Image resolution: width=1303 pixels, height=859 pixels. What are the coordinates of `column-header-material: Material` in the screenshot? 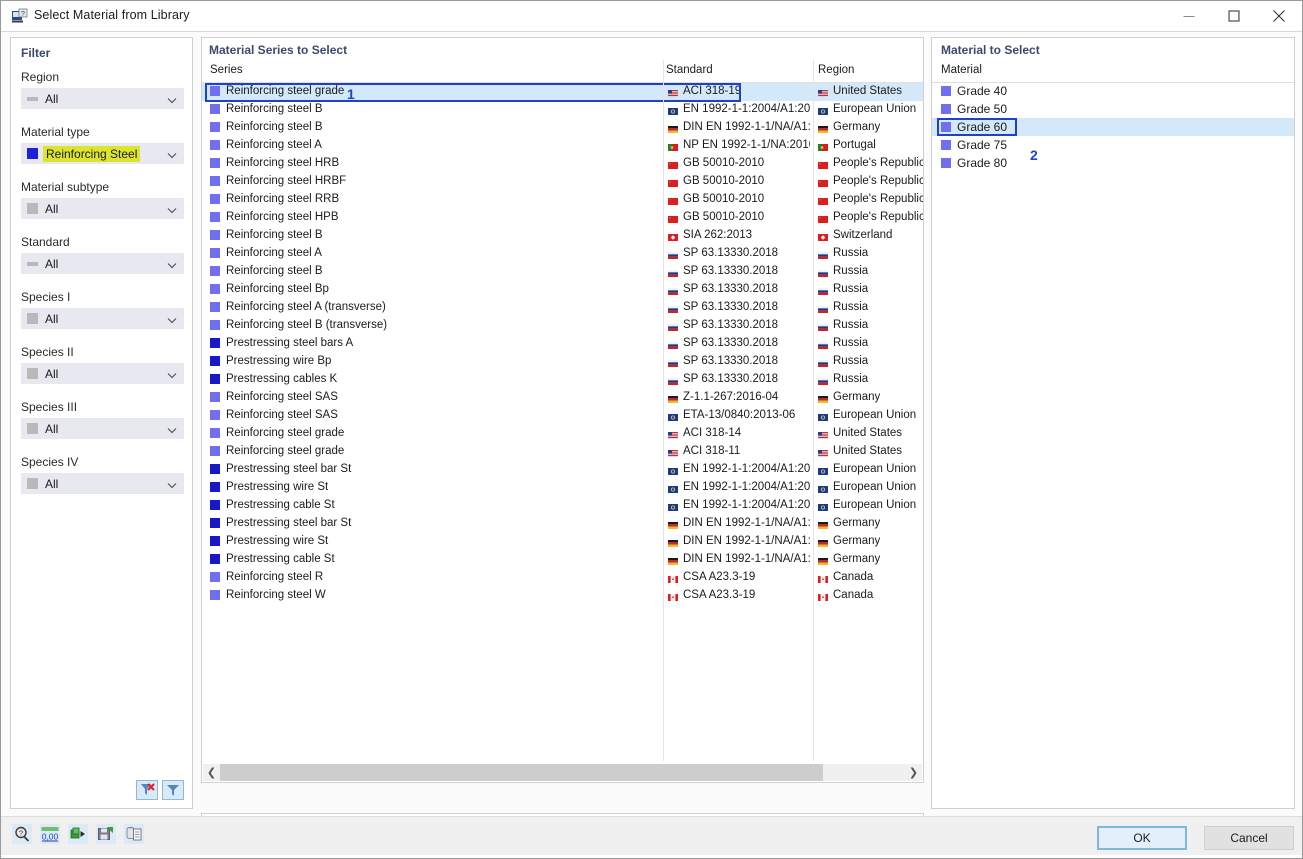 It's located at (961, 70).